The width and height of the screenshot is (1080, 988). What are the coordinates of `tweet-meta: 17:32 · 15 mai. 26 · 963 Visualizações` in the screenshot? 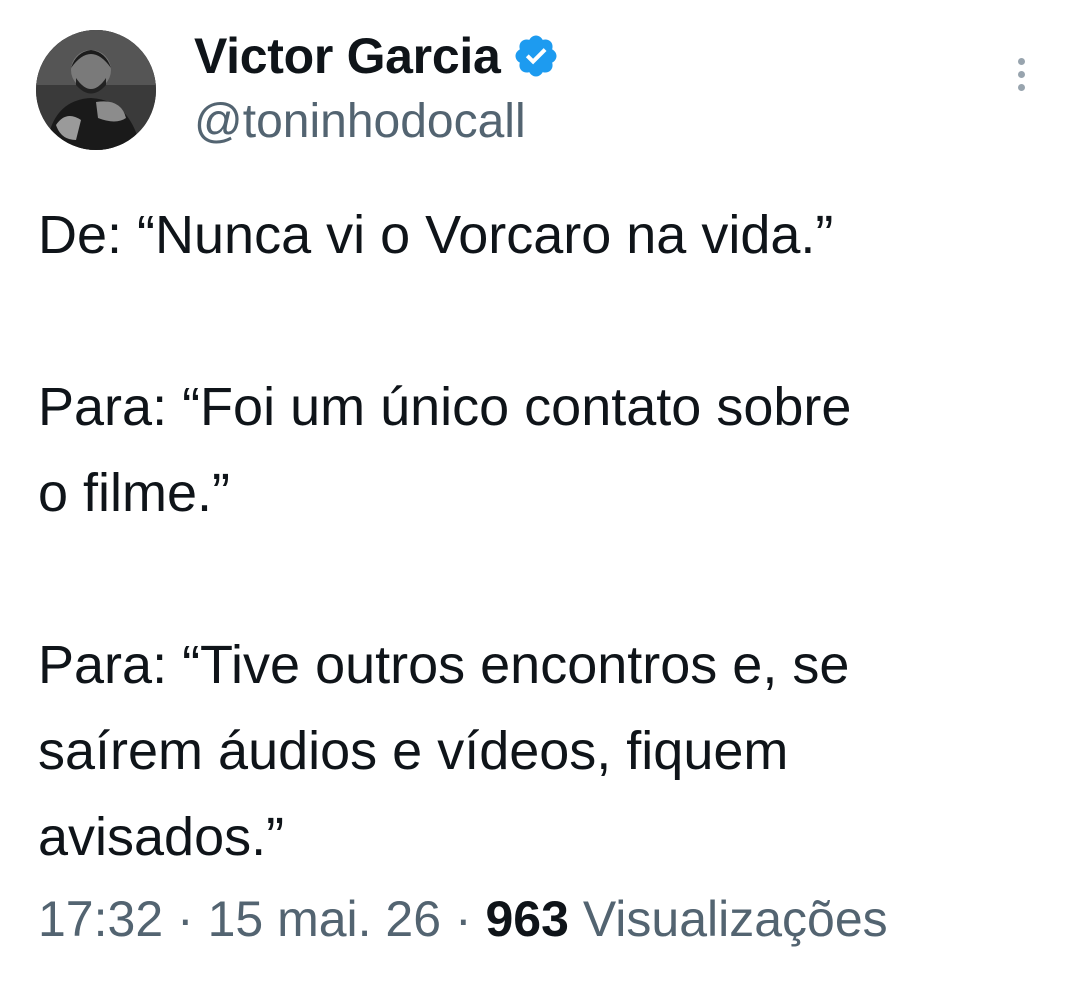 It's located at (463, 919).